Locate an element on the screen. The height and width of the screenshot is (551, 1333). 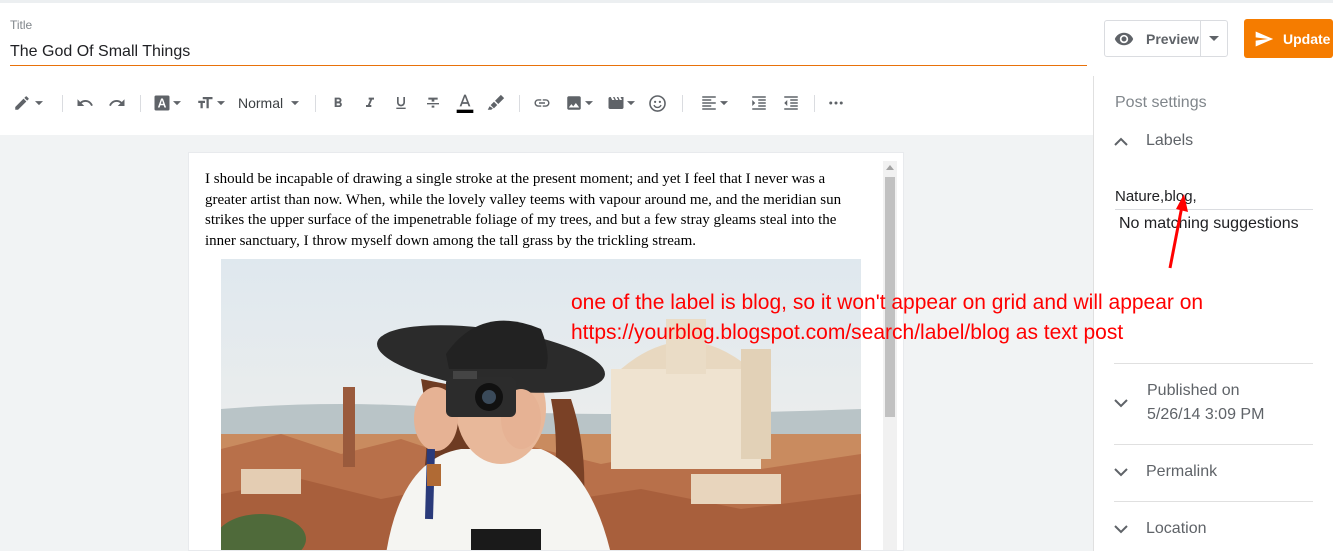
title-underline is located at coordinates (548, 65).